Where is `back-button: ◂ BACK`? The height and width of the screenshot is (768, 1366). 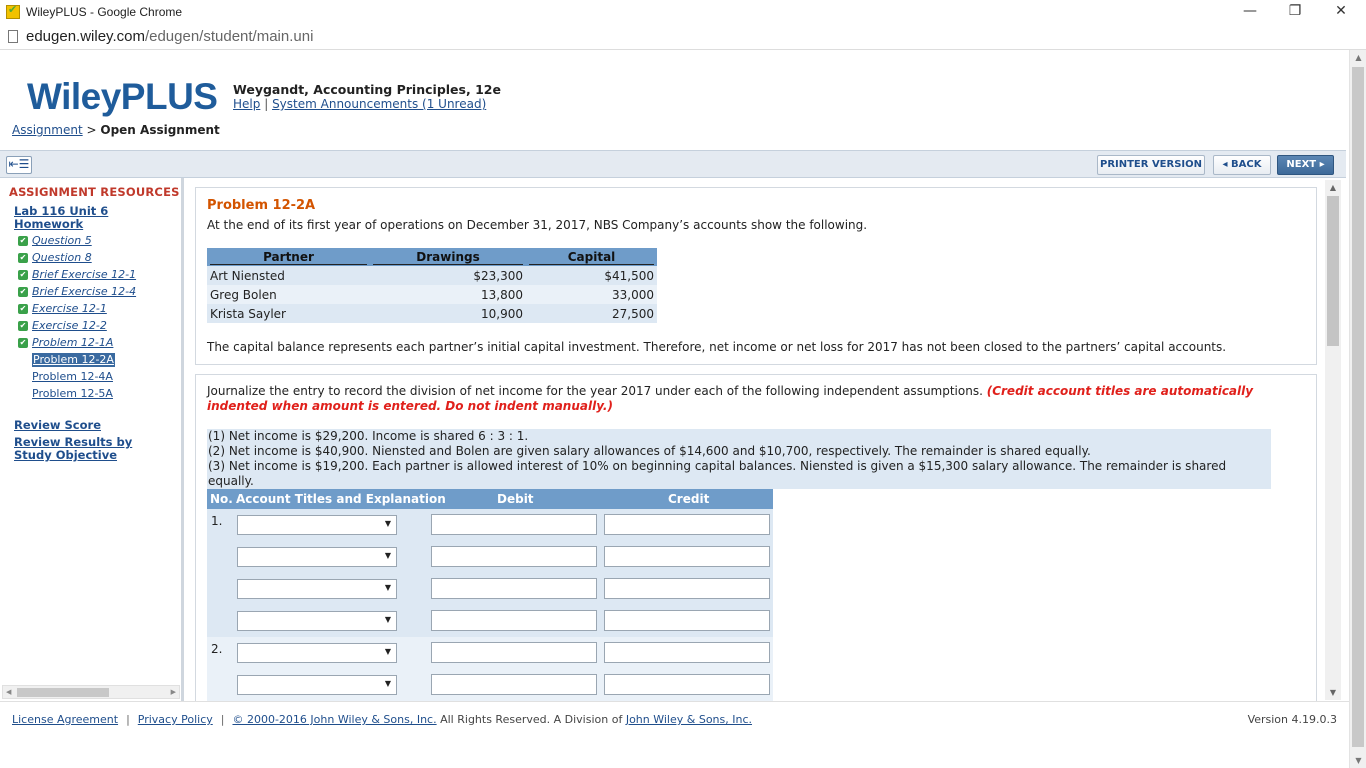 back-button: ◂ BACK is located at coordinates (1242, 165).